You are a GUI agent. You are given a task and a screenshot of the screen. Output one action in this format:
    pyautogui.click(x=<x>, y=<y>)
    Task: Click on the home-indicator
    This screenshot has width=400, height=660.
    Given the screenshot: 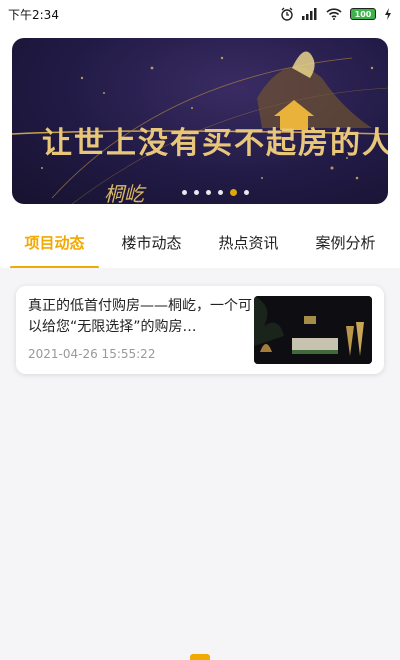 What is the action you would take?
    pyautogui.click(x=200, y=657)
    